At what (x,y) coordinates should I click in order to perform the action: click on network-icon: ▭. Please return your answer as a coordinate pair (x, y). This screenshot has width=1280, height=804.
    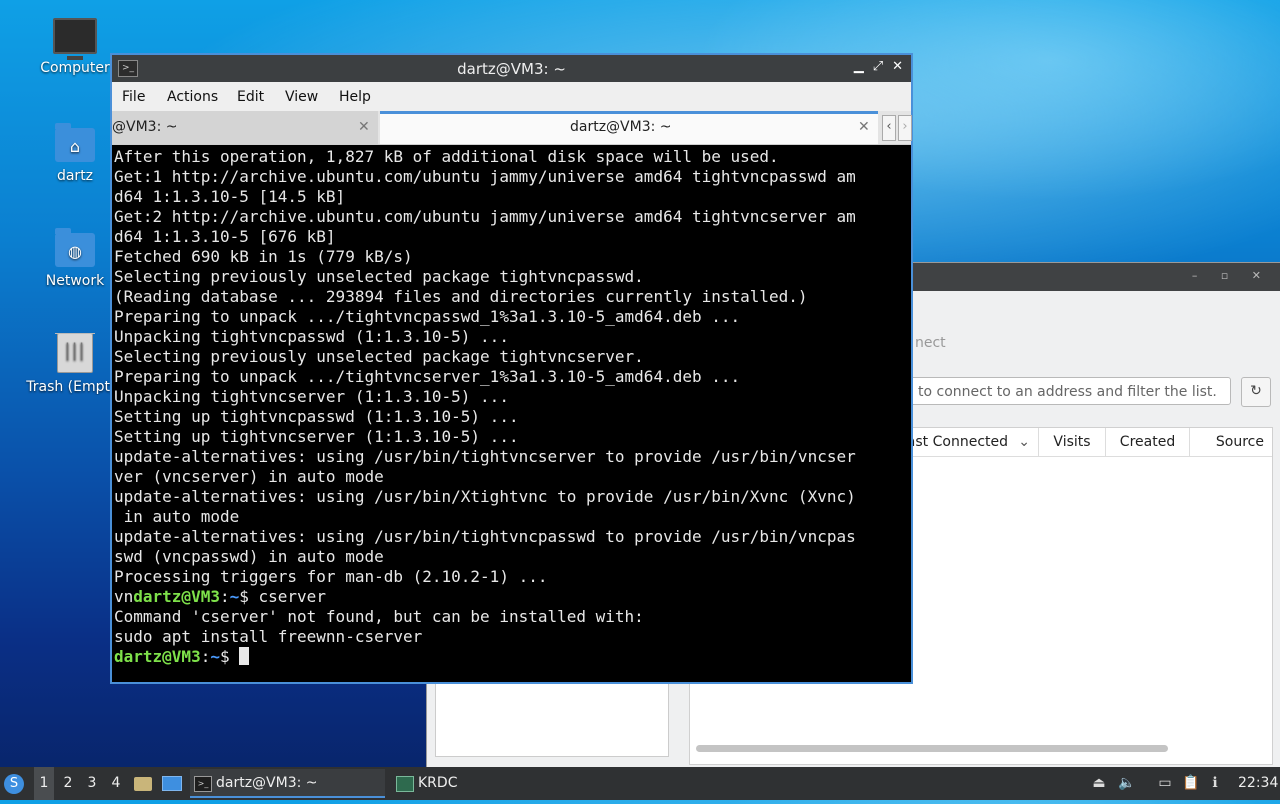
    Looking at the image, I should click on (1165, 783).